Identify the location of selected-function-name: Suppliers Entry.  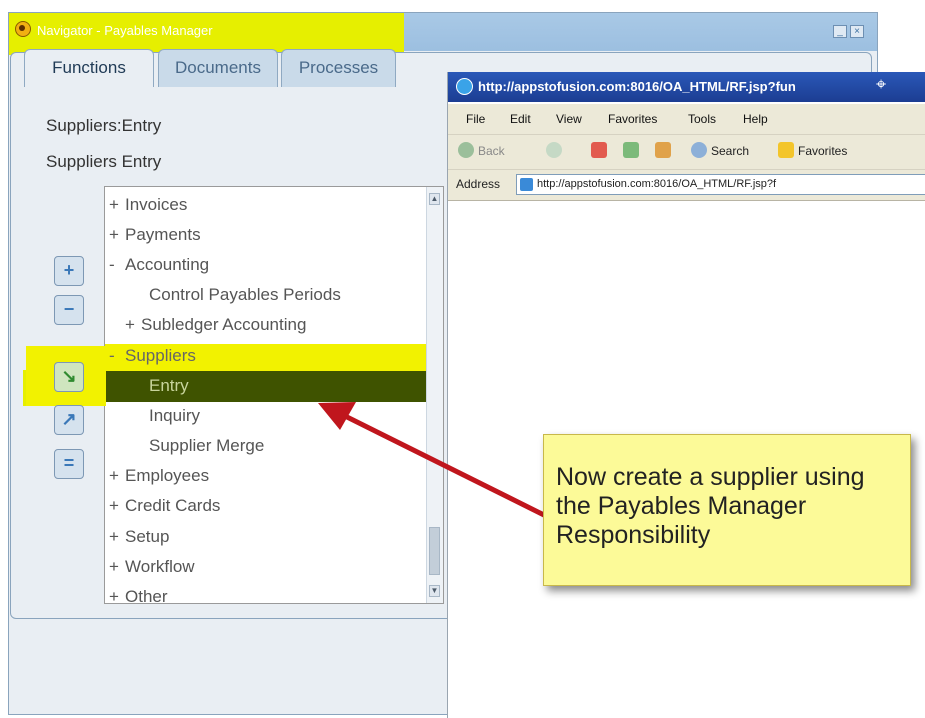
(104, 161).